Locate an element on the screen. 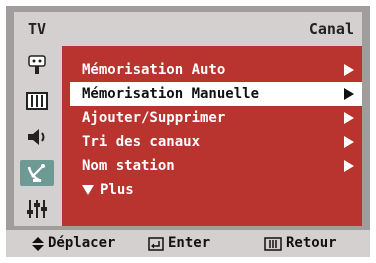 The width and height of the screenshot is (376, 263). menu-item-label: Tri des canaux is located at coordinates (141, 142).